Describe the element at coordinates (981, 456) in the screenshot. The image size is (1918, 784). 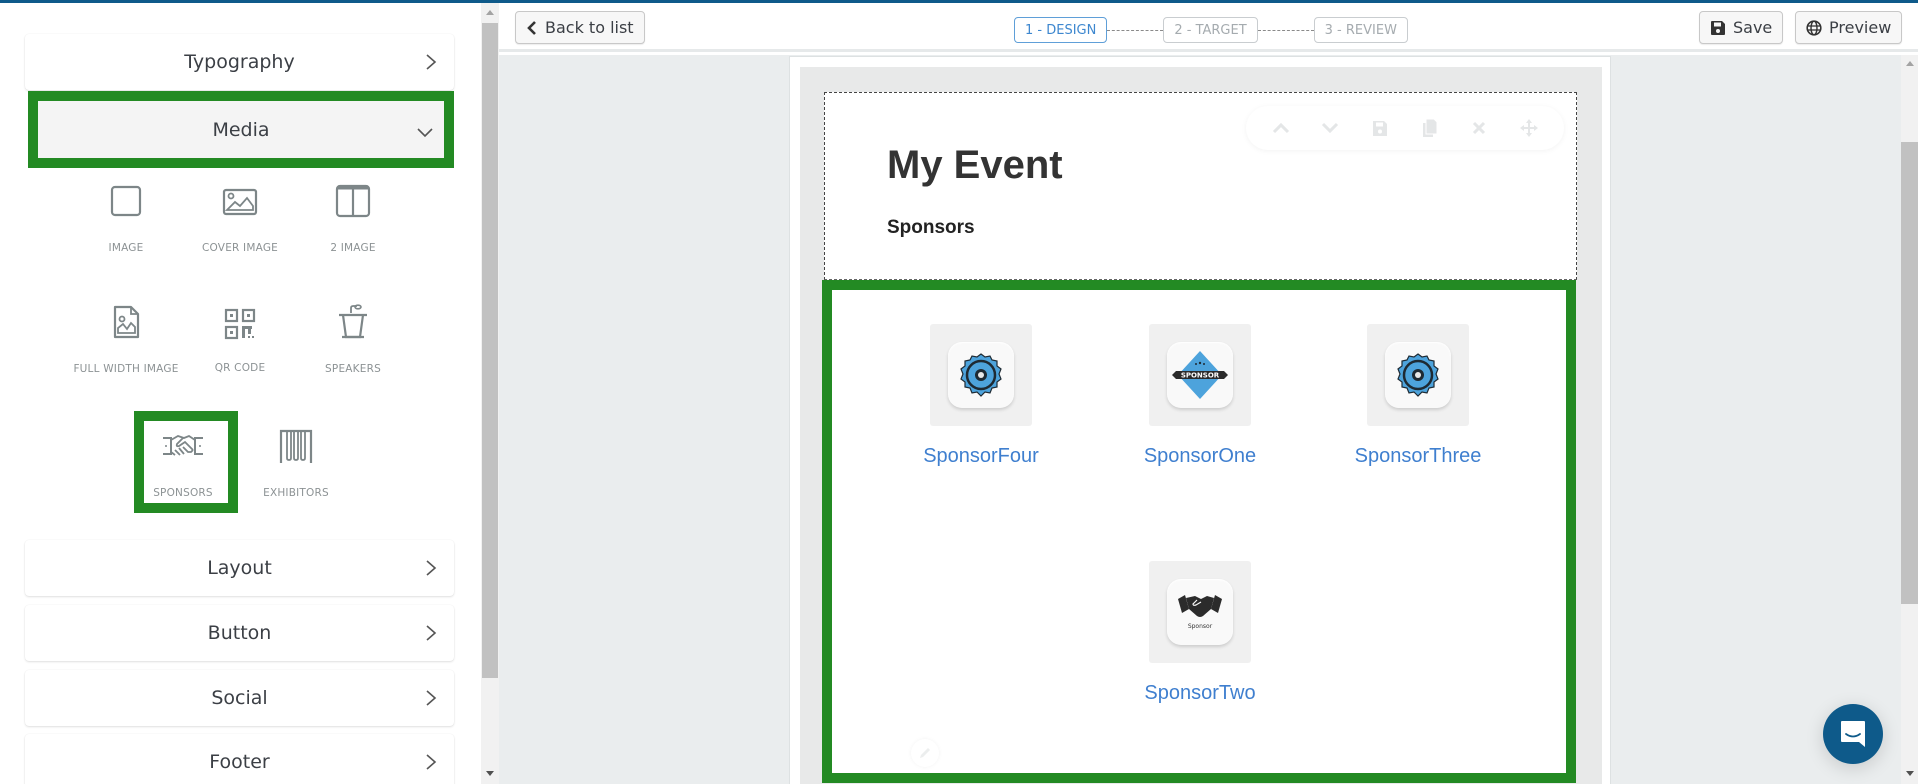
I see `sponsor-name-link: SponsorFour` at that location.